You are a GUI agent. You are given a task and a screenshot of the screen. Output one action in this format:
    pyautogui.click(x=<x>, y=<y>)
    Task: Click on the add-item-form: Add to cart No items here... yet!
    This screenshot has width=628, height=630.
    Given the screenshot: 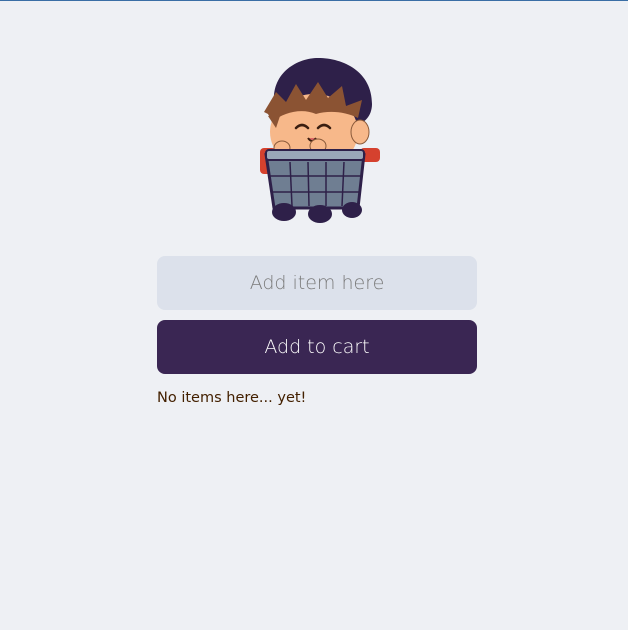 What is the action you would take?
    pyautogui.click(x=317, y=331)
    